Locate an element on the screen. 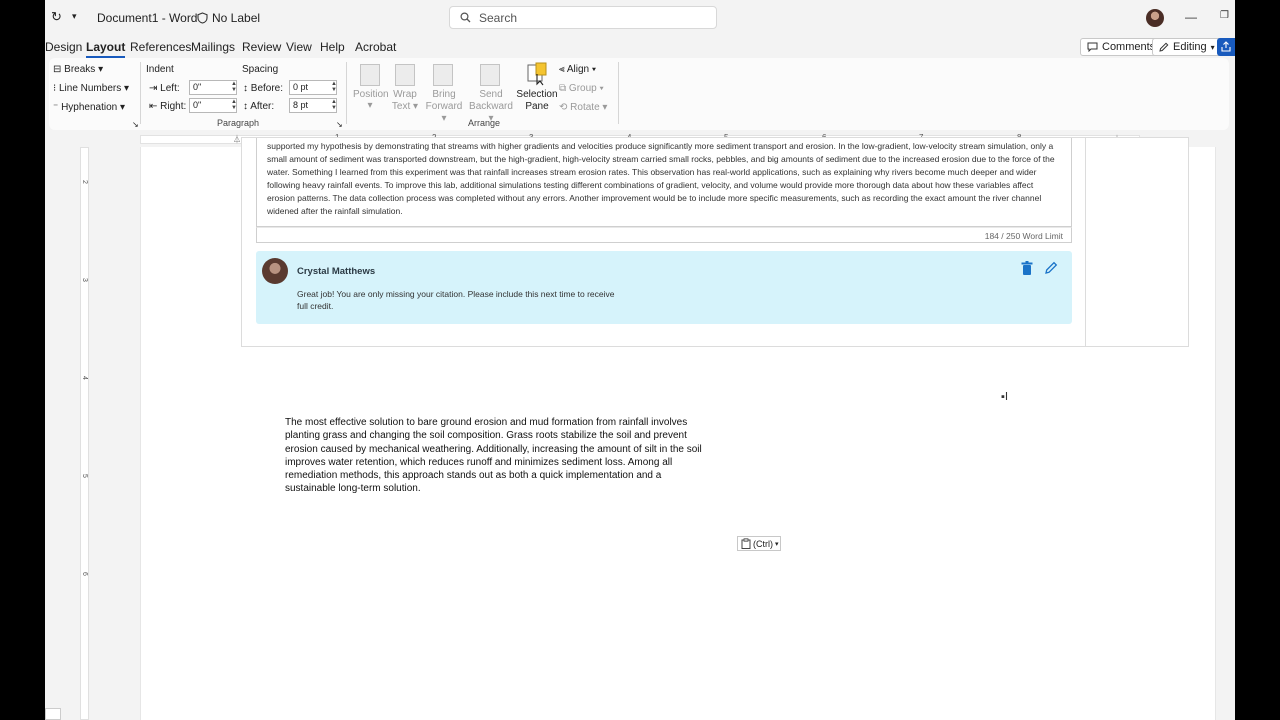  hyphenation-button: ⁻ Hyphenation ▾ is located at coordinates (89, 107).